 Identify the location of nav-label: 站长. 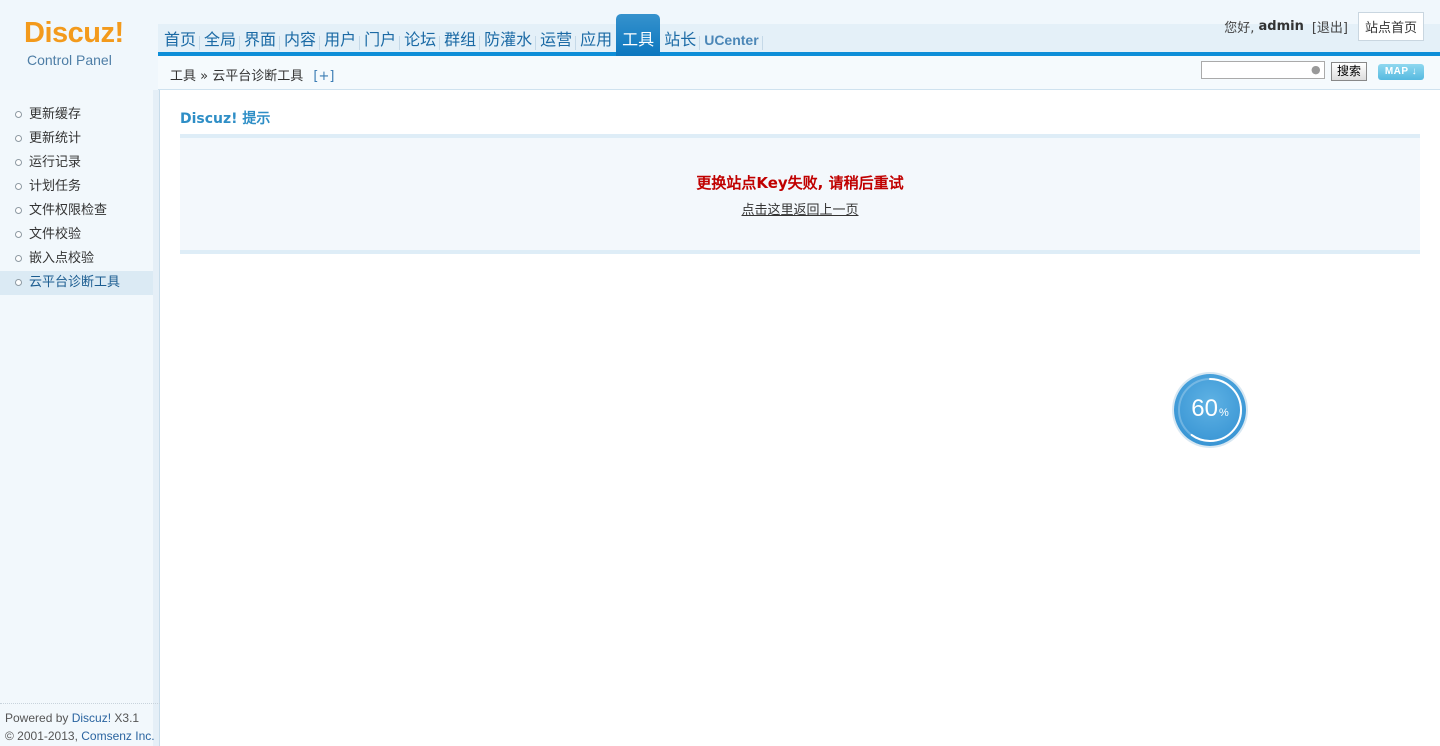
(680, 39).